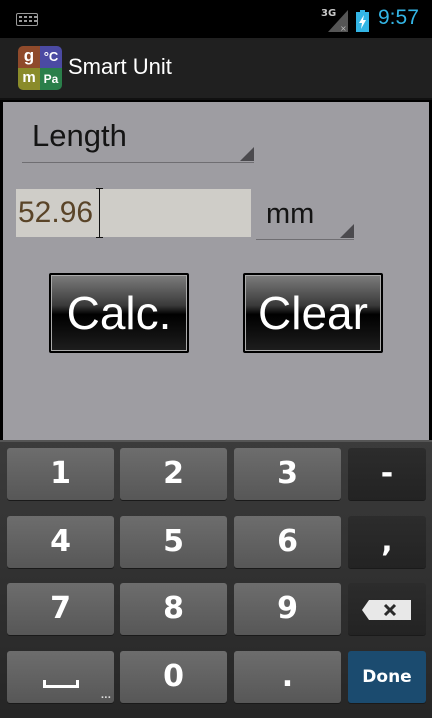 The image size is (432, 718). What do you see at coordinates (51, 57) in the screenshot?
I see `logo-tile-celsius: °C` at bounding box center [51, 57].